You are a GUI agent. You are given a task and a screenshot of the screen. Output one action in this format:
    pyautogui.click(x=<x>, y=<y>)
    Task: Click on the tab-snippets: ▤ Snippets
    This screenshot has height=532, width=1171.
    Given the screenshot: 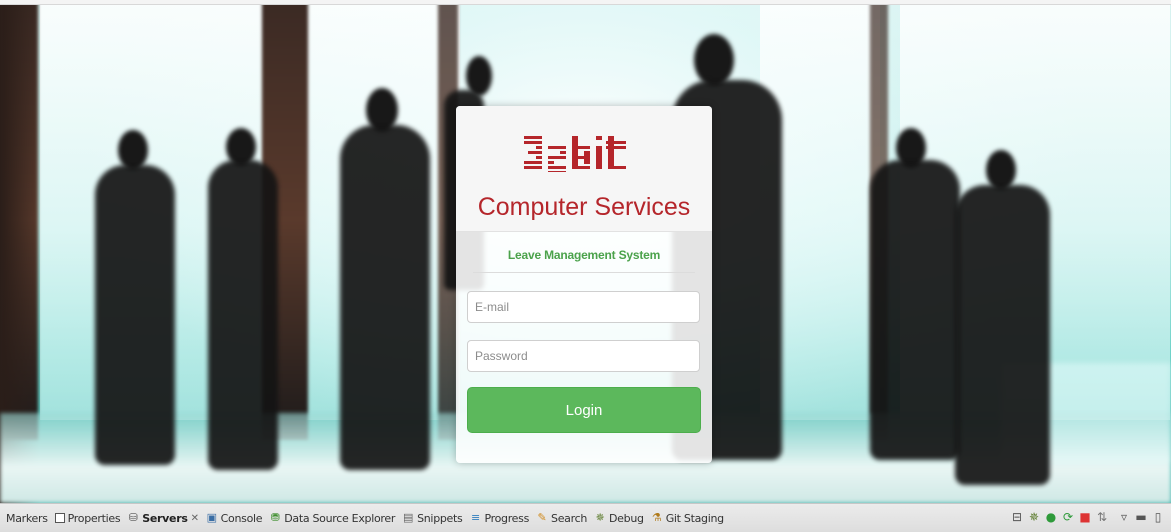 What is the action you would take?
    pyautogui.click(x=432, y=518)
    